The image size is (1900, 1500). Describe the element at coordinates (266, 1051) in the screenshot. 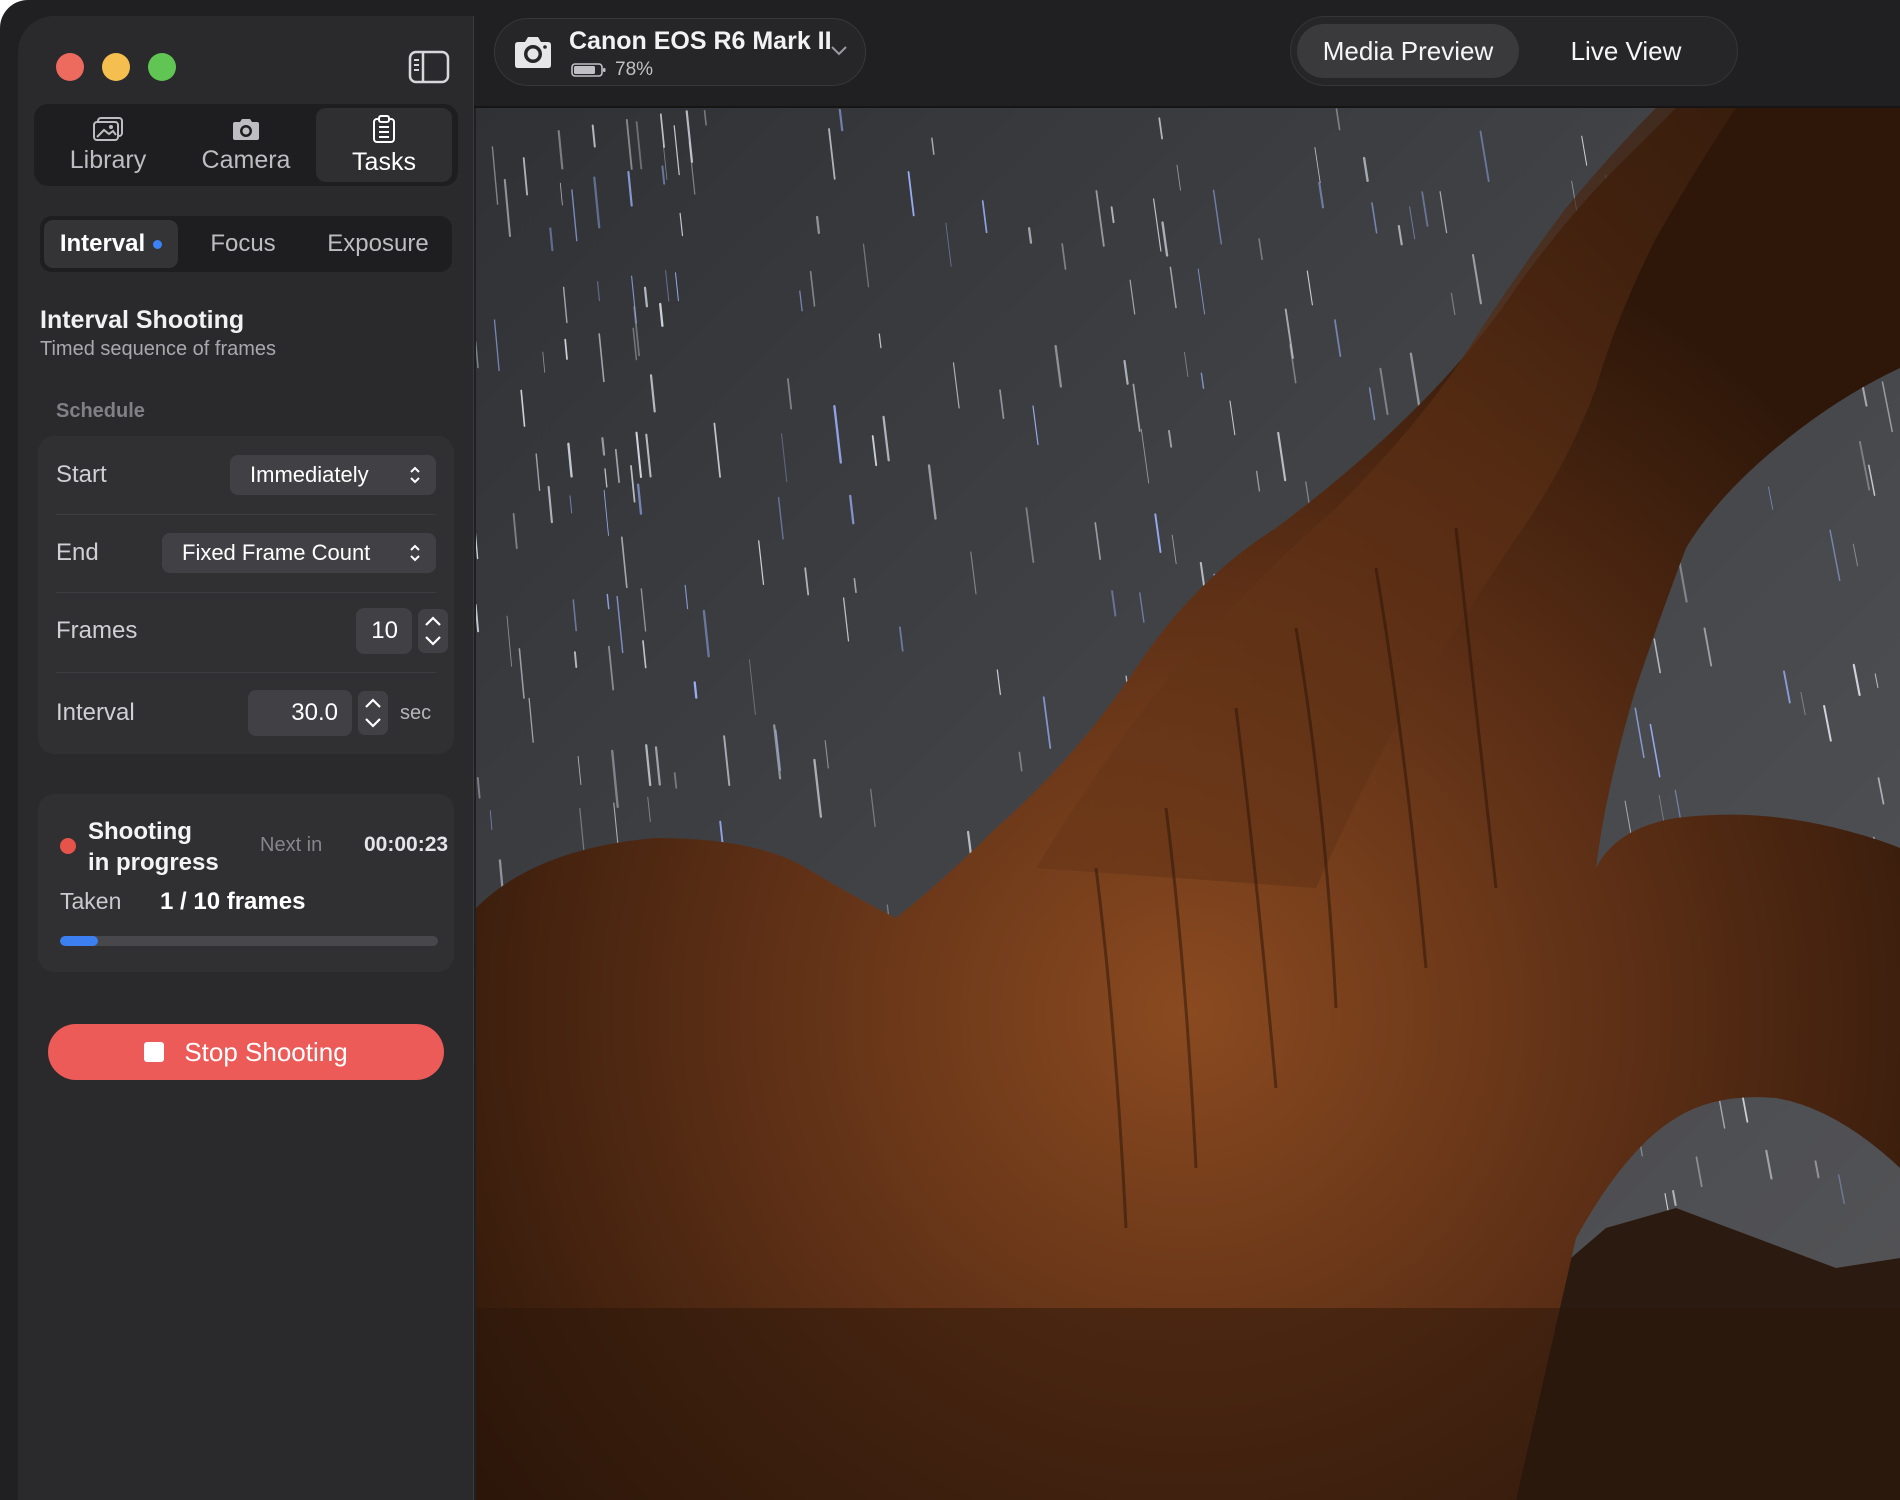

I see `stop-shooting-label: Stop Shooting` at that location.